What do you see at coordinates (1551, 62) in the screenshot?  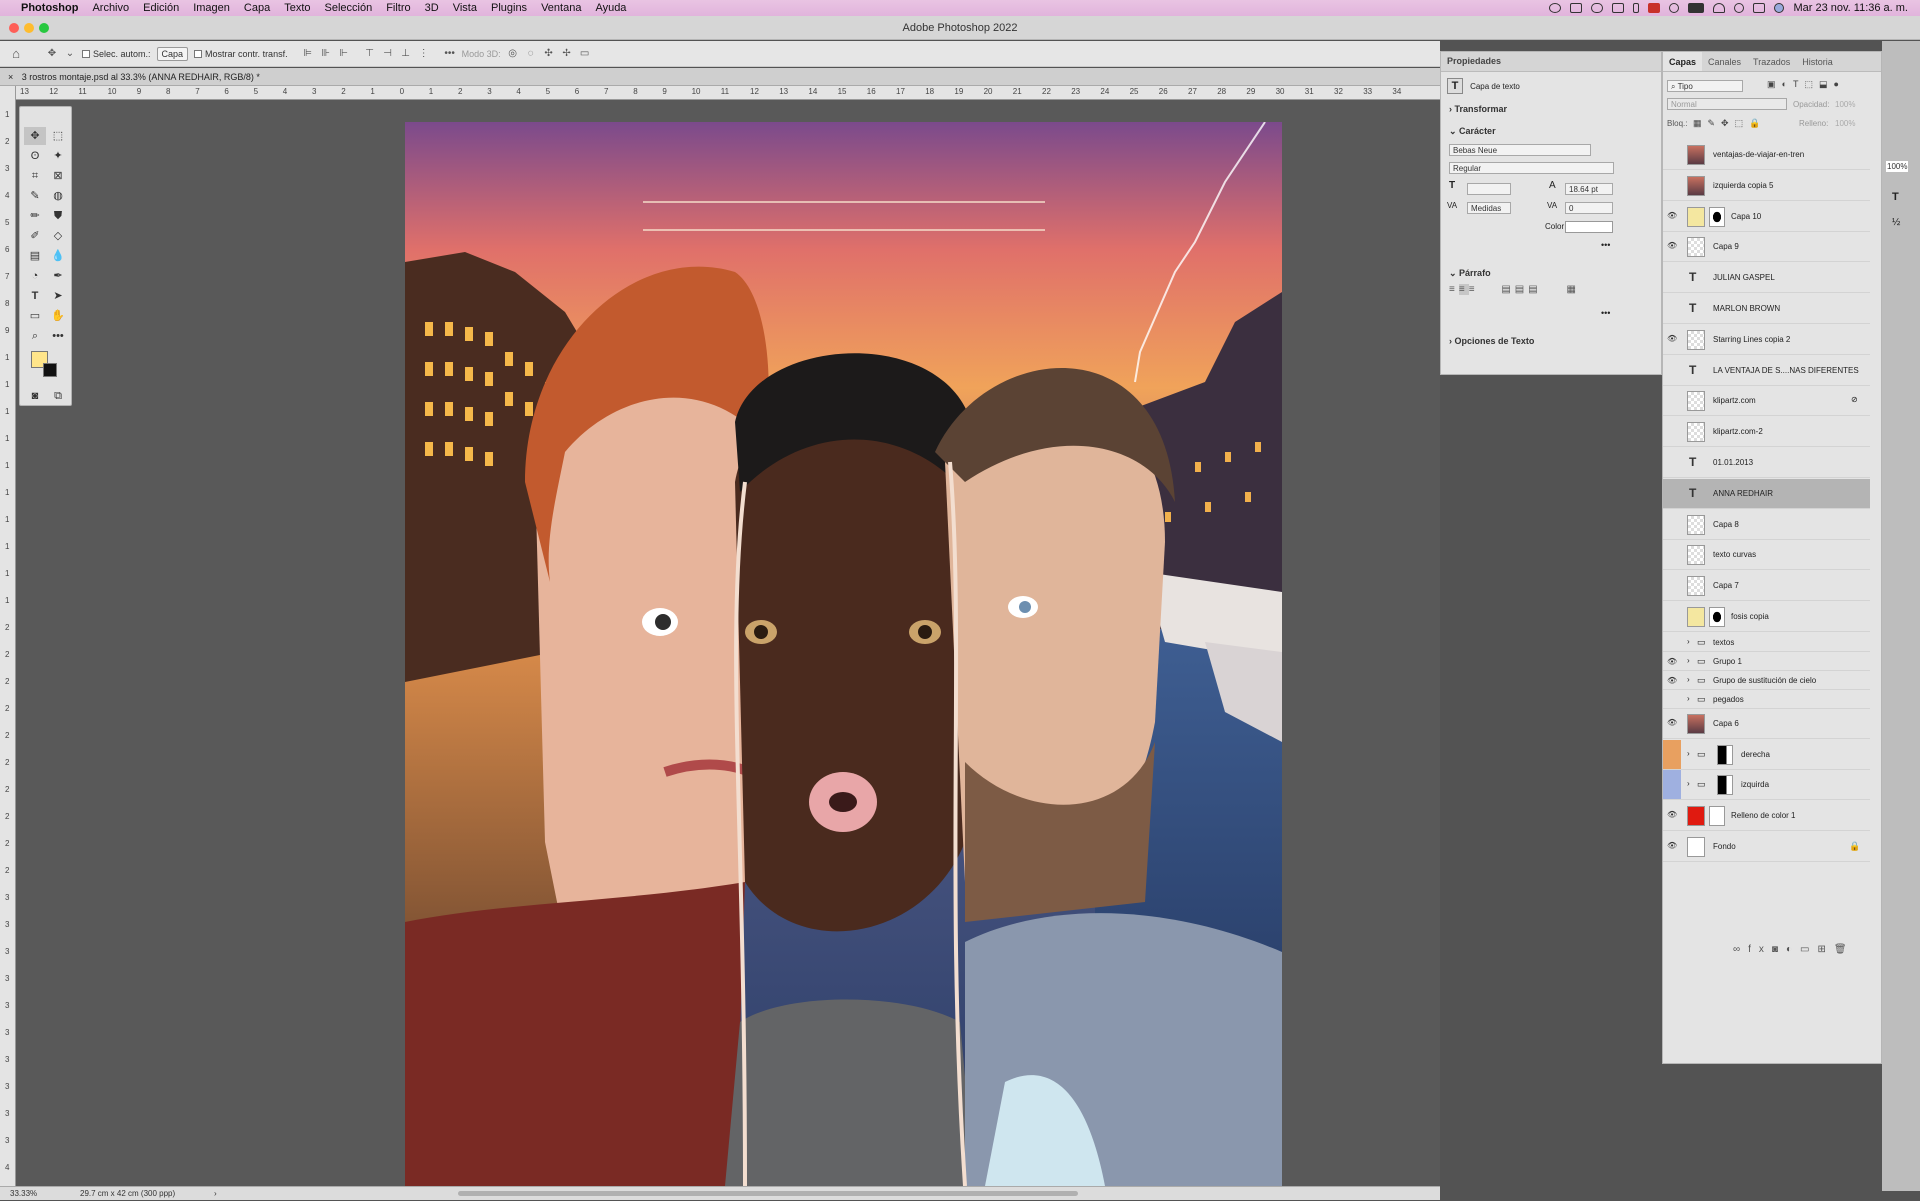 I see `tab-properties: Propiedades` at bounding box center [1551, 62].